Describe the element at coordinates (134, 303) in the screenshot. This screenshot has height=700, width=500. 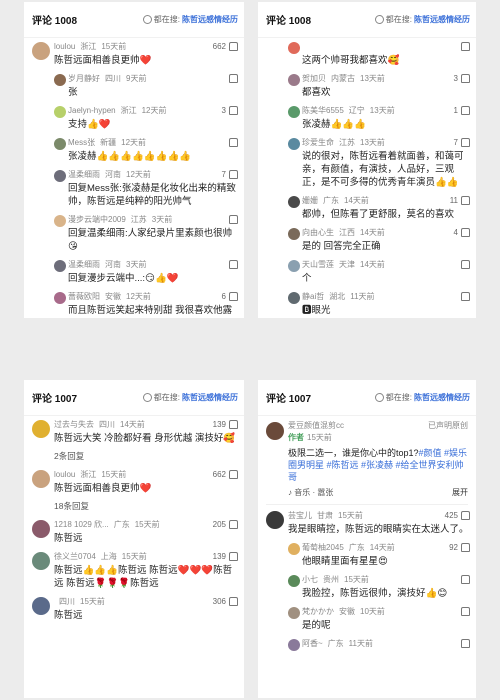
I see `reply-item: 蔷薇欧阳 安徽 12天前 6 而且陈哲远笑起来特别甜 我很喜欢他露` at that location.